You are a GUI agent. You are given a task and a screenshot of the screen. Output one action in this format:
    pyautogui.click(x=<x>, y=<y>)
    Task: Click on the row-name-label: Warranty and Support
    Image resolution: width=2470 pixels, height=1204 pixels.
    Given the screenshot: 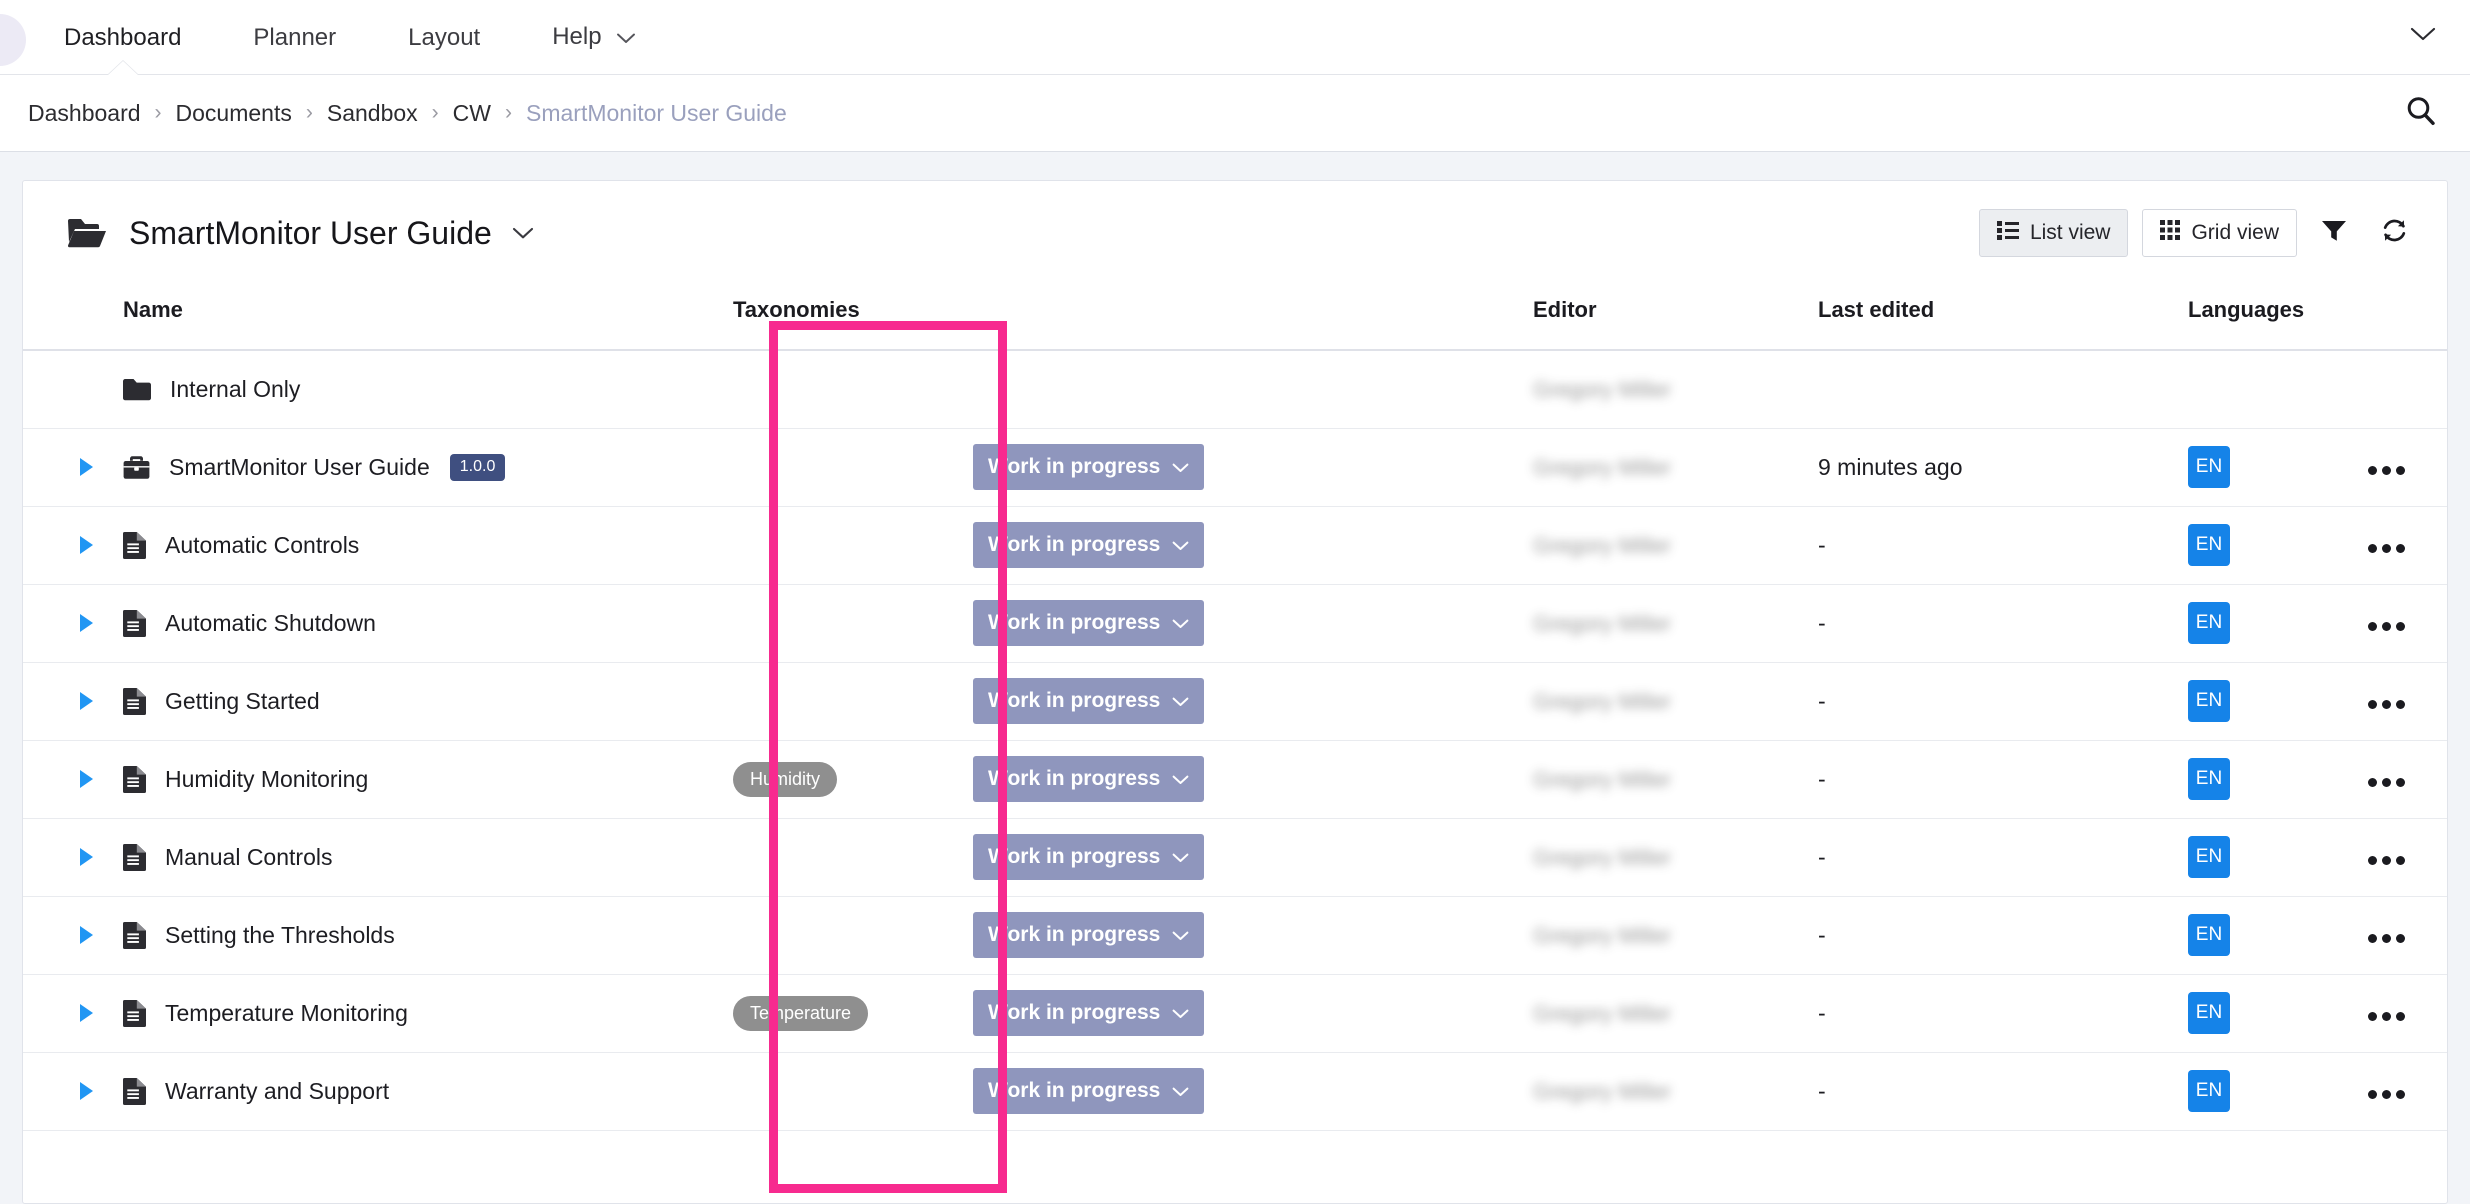 What is the action you would take?
    pyautogui.click(x=277, y=1091)
    